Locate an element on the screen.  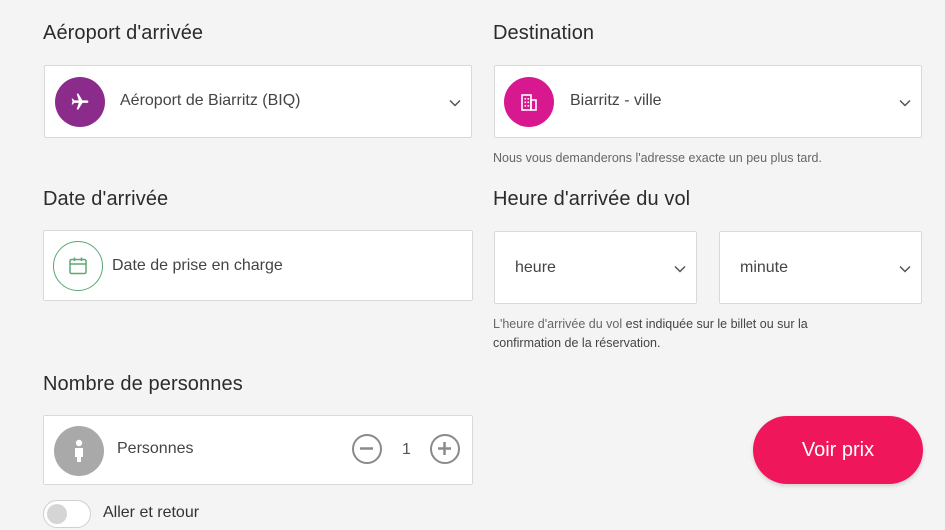
flight-time-hint-part2: est indiquée sur le billet ou sur la is located at coordinates (716, 324).